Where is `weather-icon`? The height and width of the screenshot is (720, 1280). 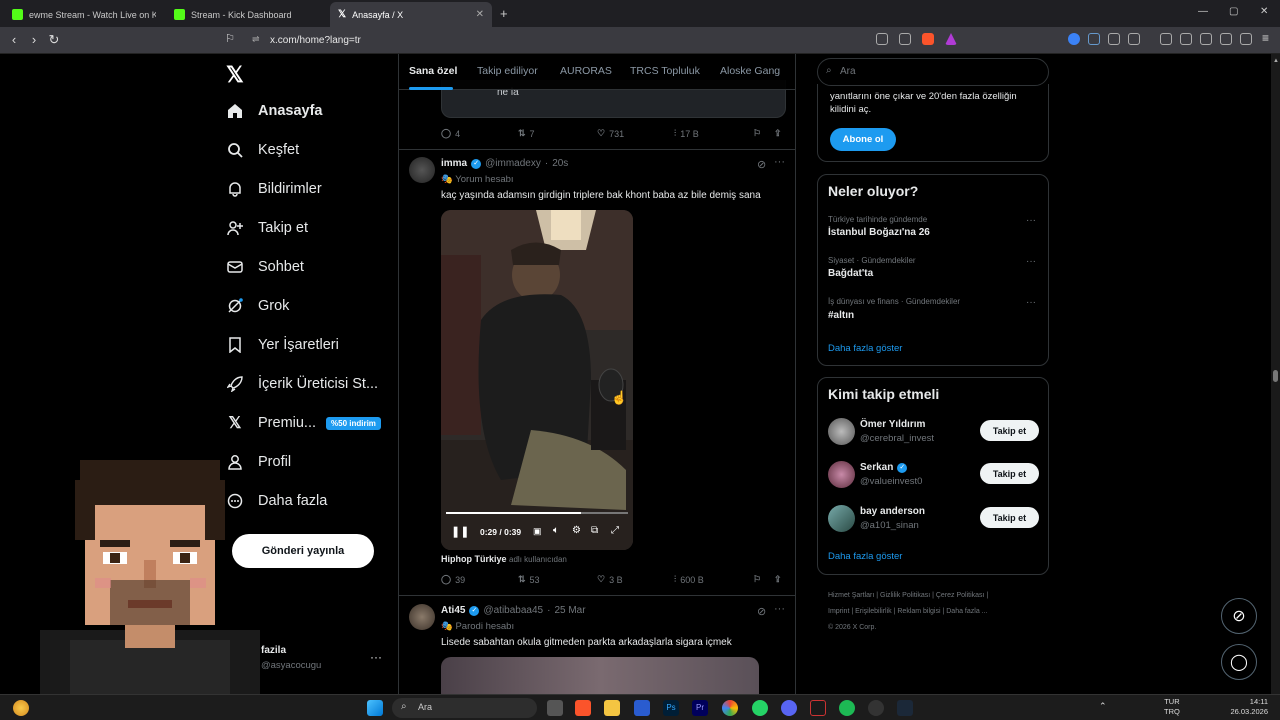
weather-icon is located at coordinates (21, 708).